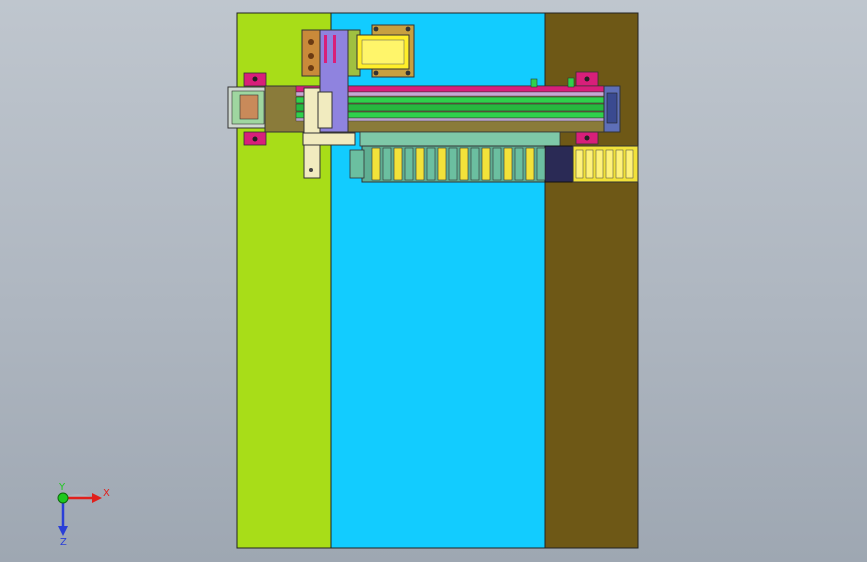  I want to click on y-axis-label: Y, so click(62, 487).